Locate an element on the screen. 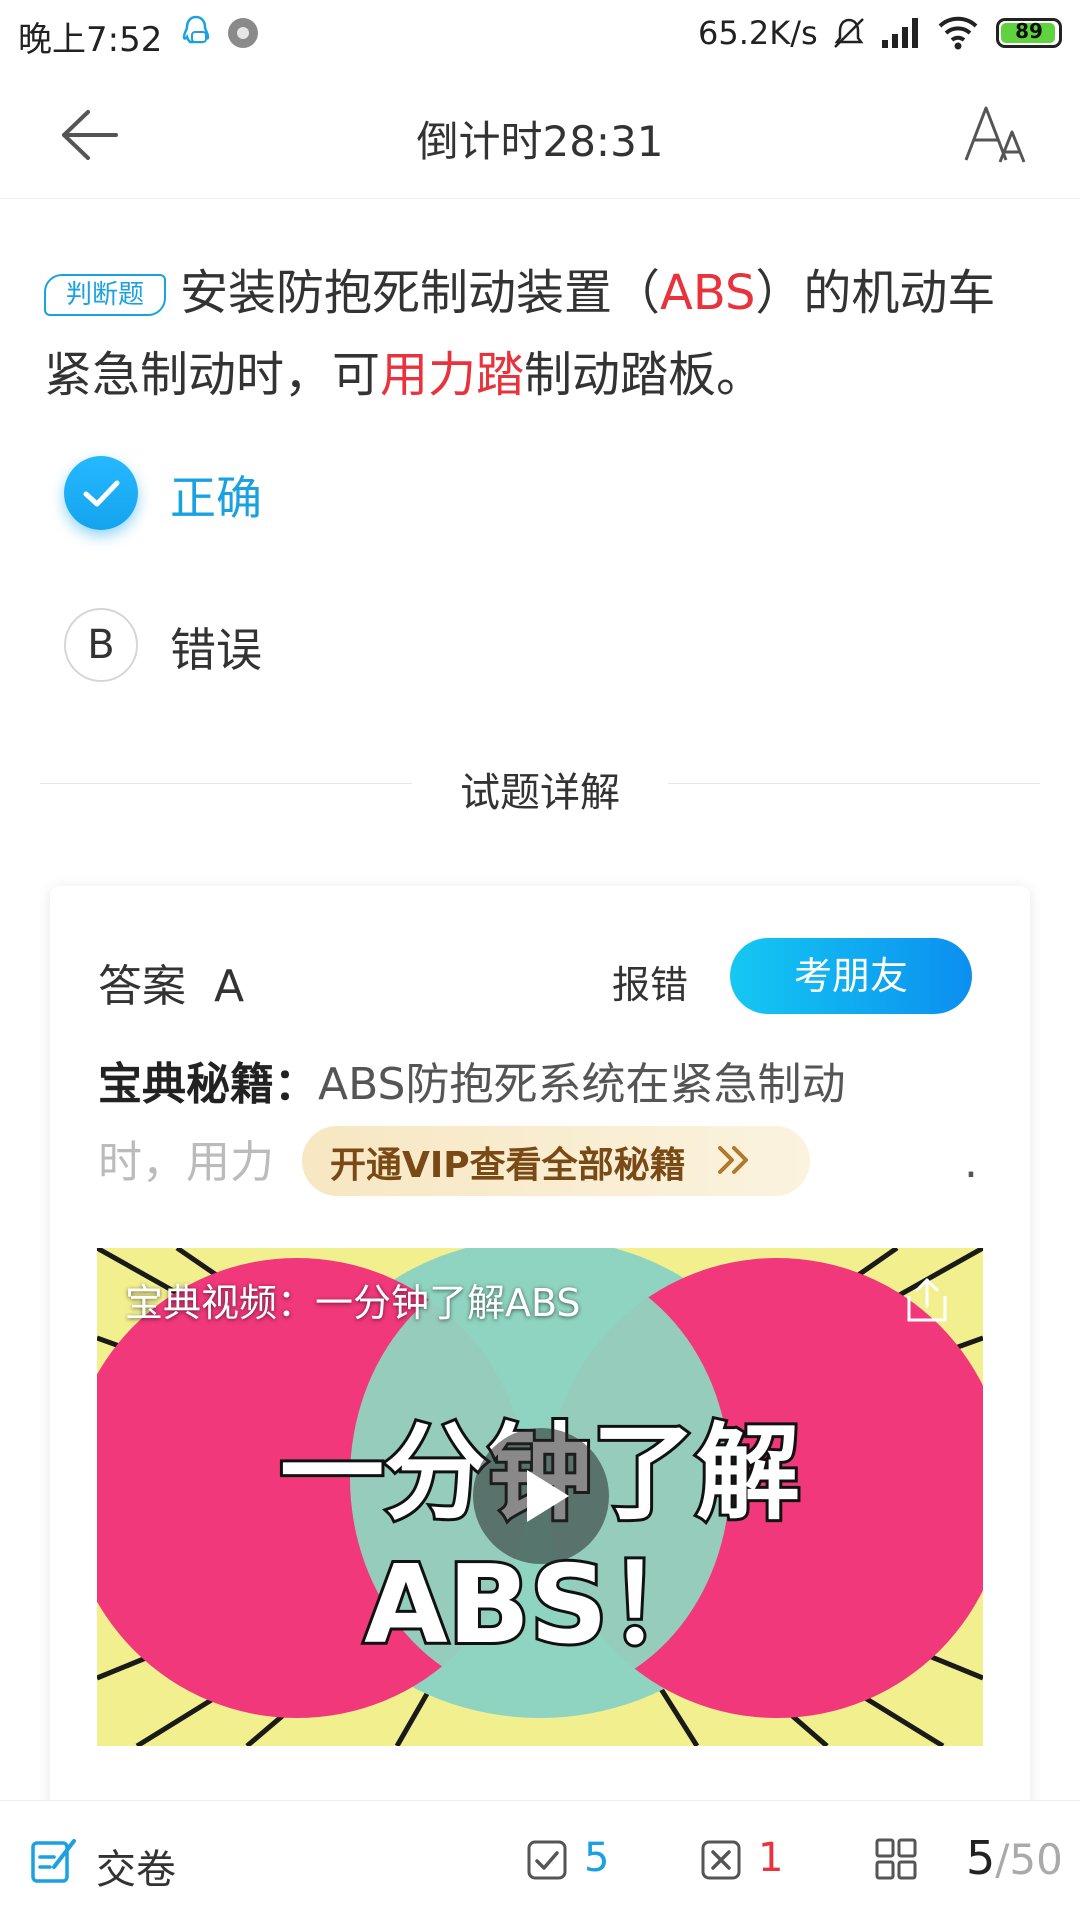 The height and width of the screenshot is (1921, 1080). network-speed: 65.2K/s is located at coordinates (758, 33).